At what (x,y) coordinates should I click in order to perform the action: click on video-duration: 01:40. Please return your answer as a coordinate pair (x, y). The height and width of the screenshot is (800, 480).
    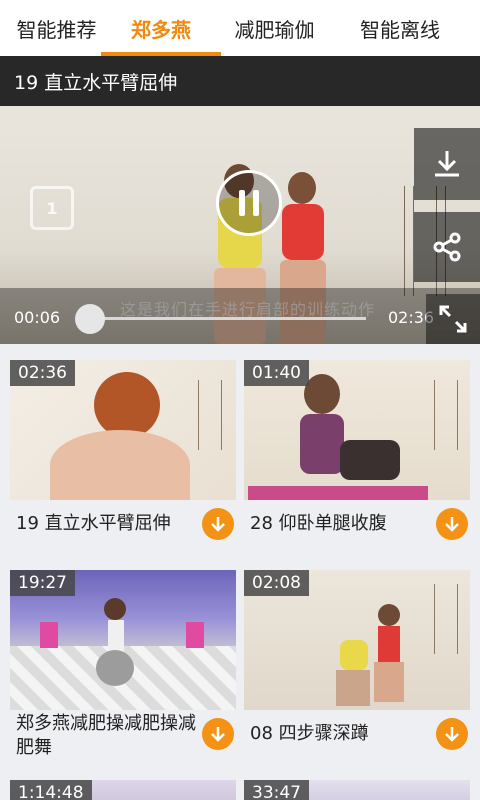
    Looking at the image, I should click on (276, 373).